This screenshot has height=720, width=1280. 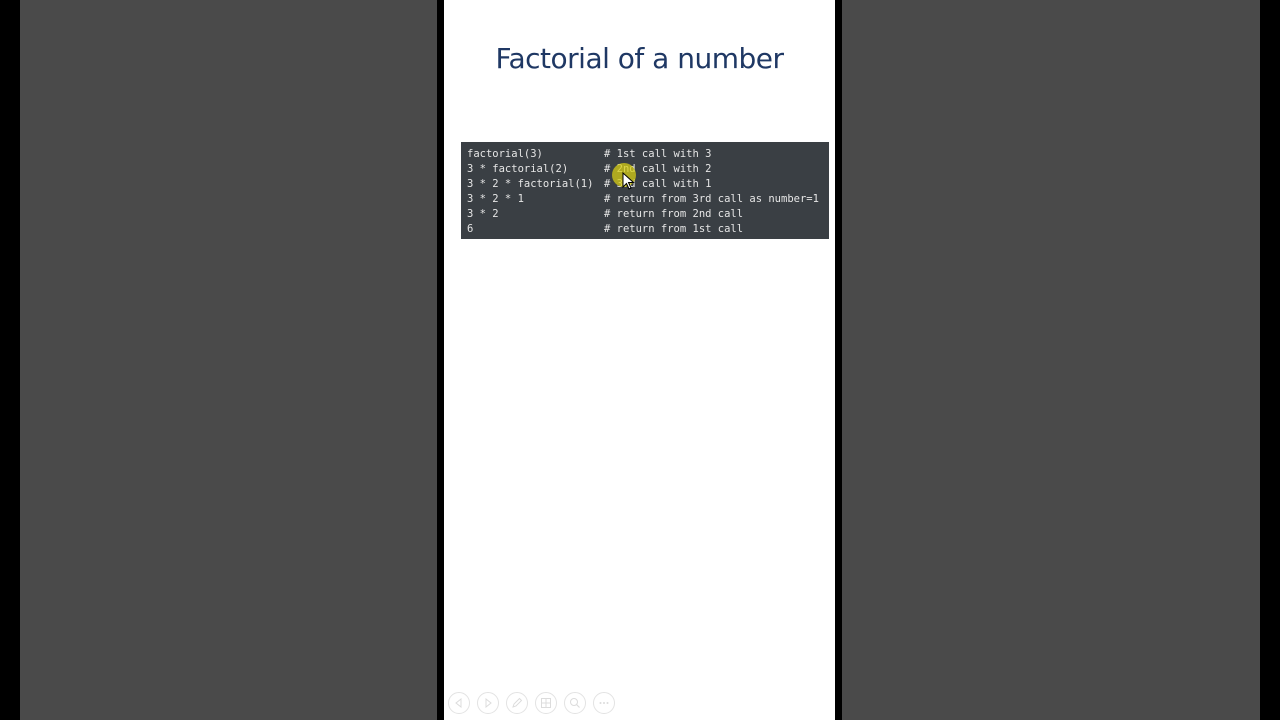 I want to click on more-options-icon, so click(x=604, y=703).